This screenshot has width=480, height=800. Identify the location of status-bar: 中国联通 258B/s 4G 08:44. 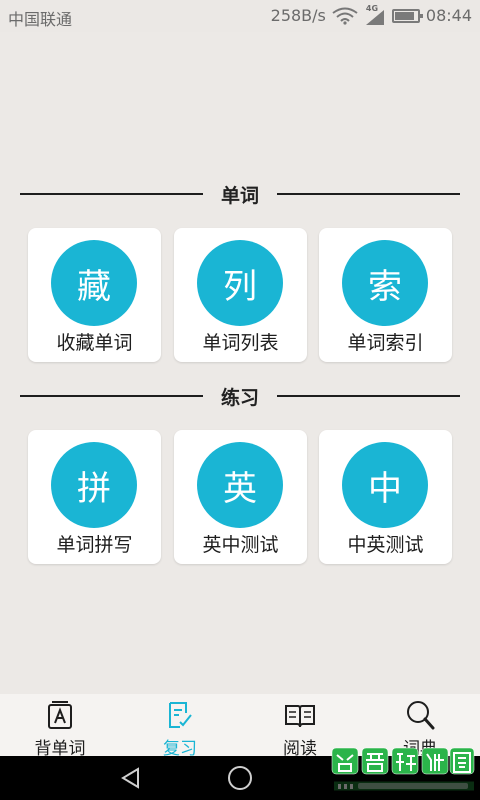
(240, 16).